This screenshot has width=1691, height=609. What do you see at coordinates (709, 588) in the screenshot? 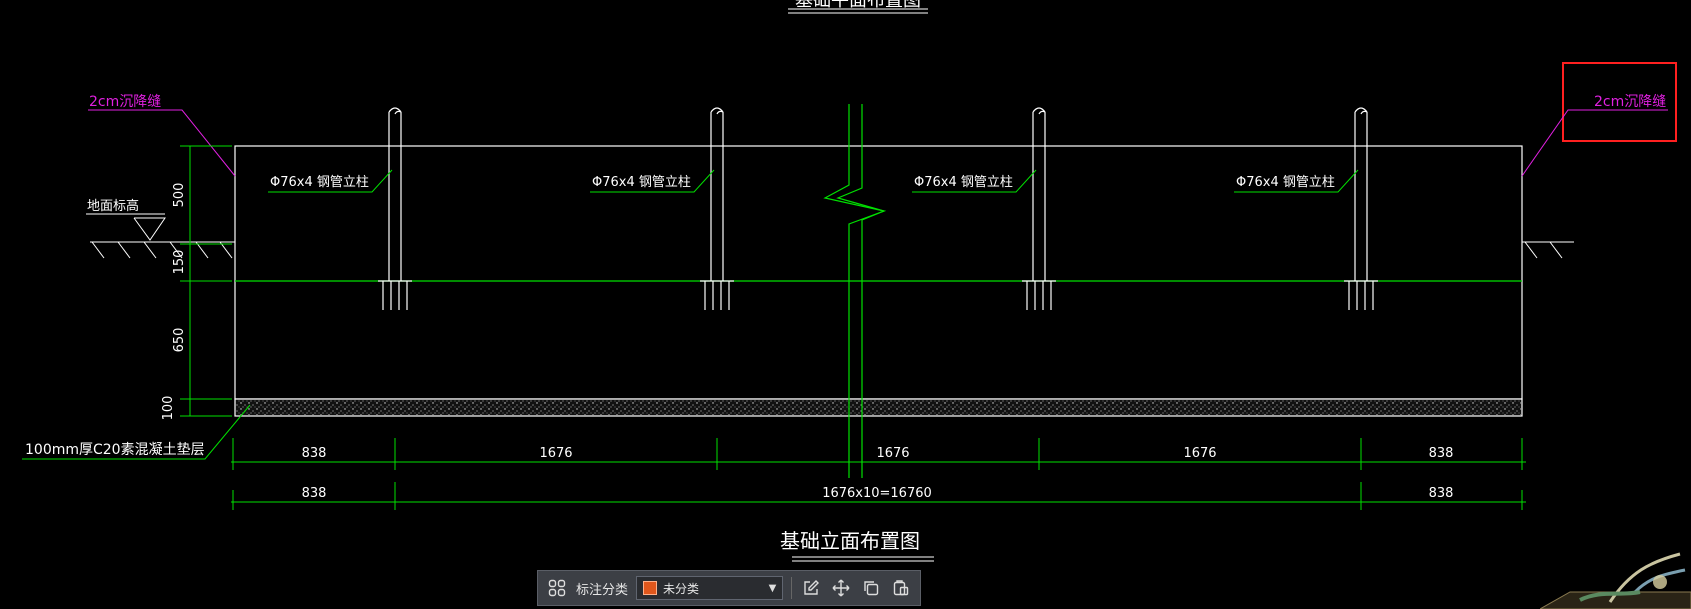
I see `category-select: 未分类 ▼` at bounding box center [709, 588].